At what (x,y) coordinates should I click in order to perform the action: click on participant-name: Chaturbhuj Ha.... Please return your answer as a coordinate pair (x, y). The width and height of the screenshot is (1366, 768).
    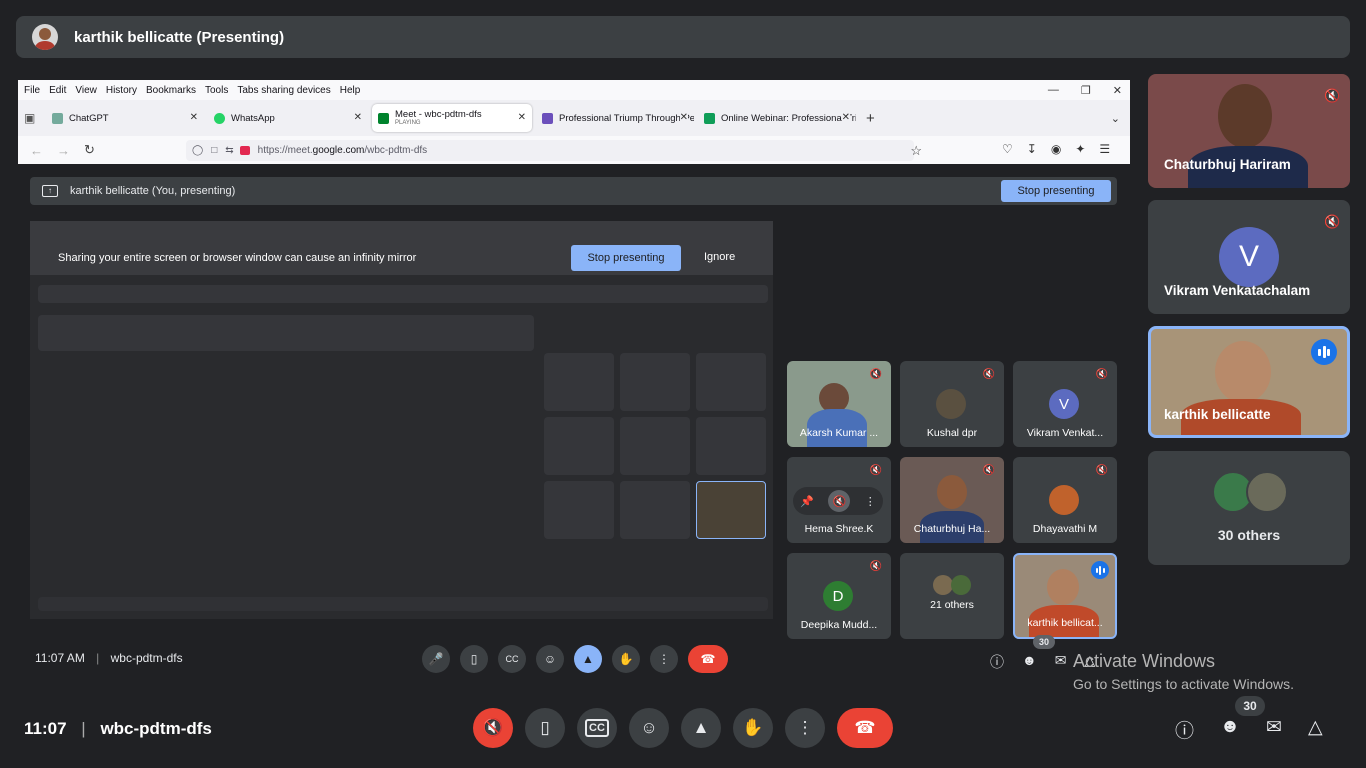
    Looking at the image, I should click on (952, 529).